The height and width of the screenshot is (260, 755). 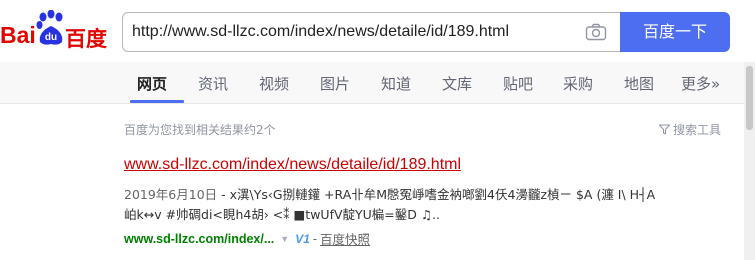 I want to click on search-button: 百度一下, so click(x=675, y=32).